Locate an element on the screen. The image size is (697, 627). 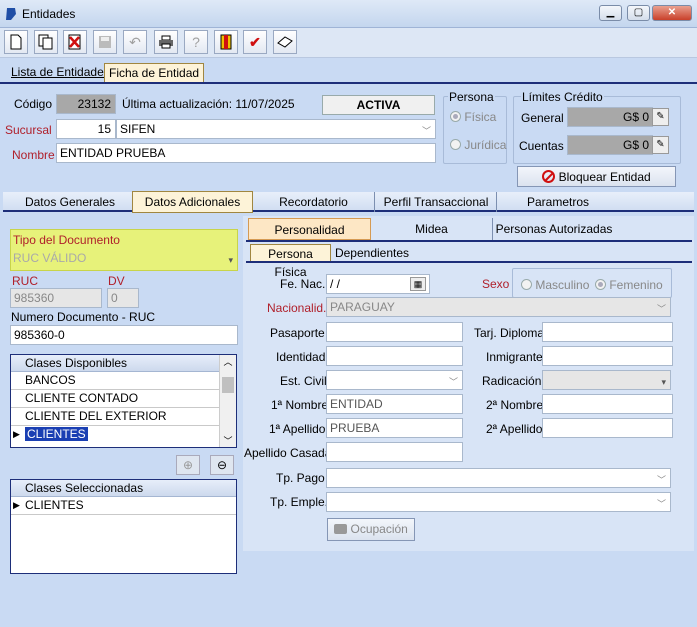
tab-parametros-comerciales: Parametros Comerciales is located at coordinates (558, 210).